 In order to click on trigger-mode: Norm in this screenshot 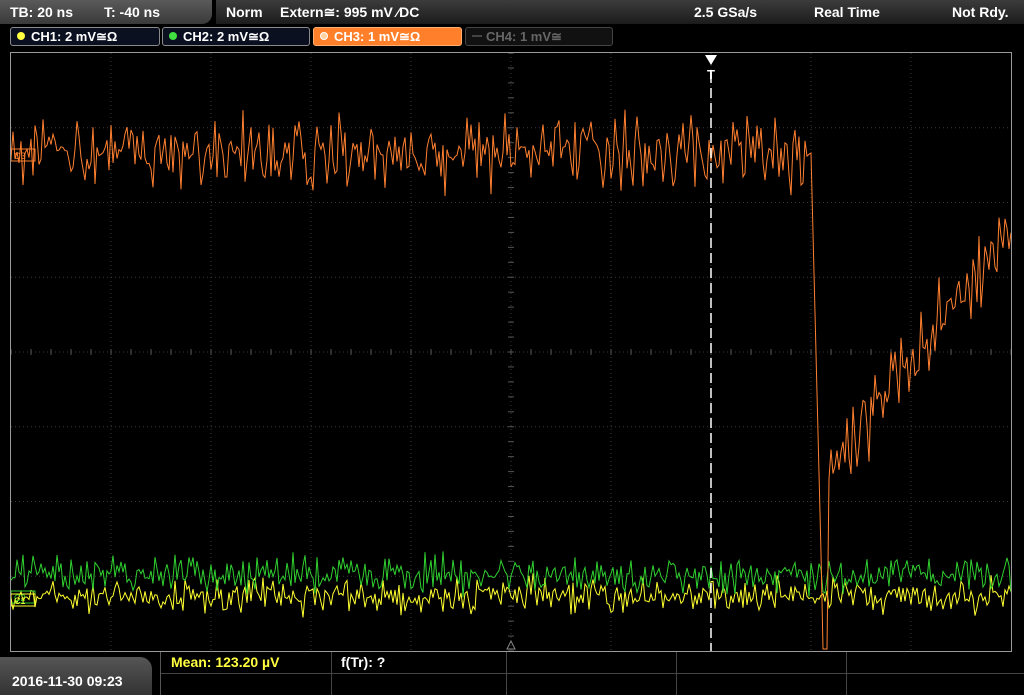, I will do `click(244, 12)`.